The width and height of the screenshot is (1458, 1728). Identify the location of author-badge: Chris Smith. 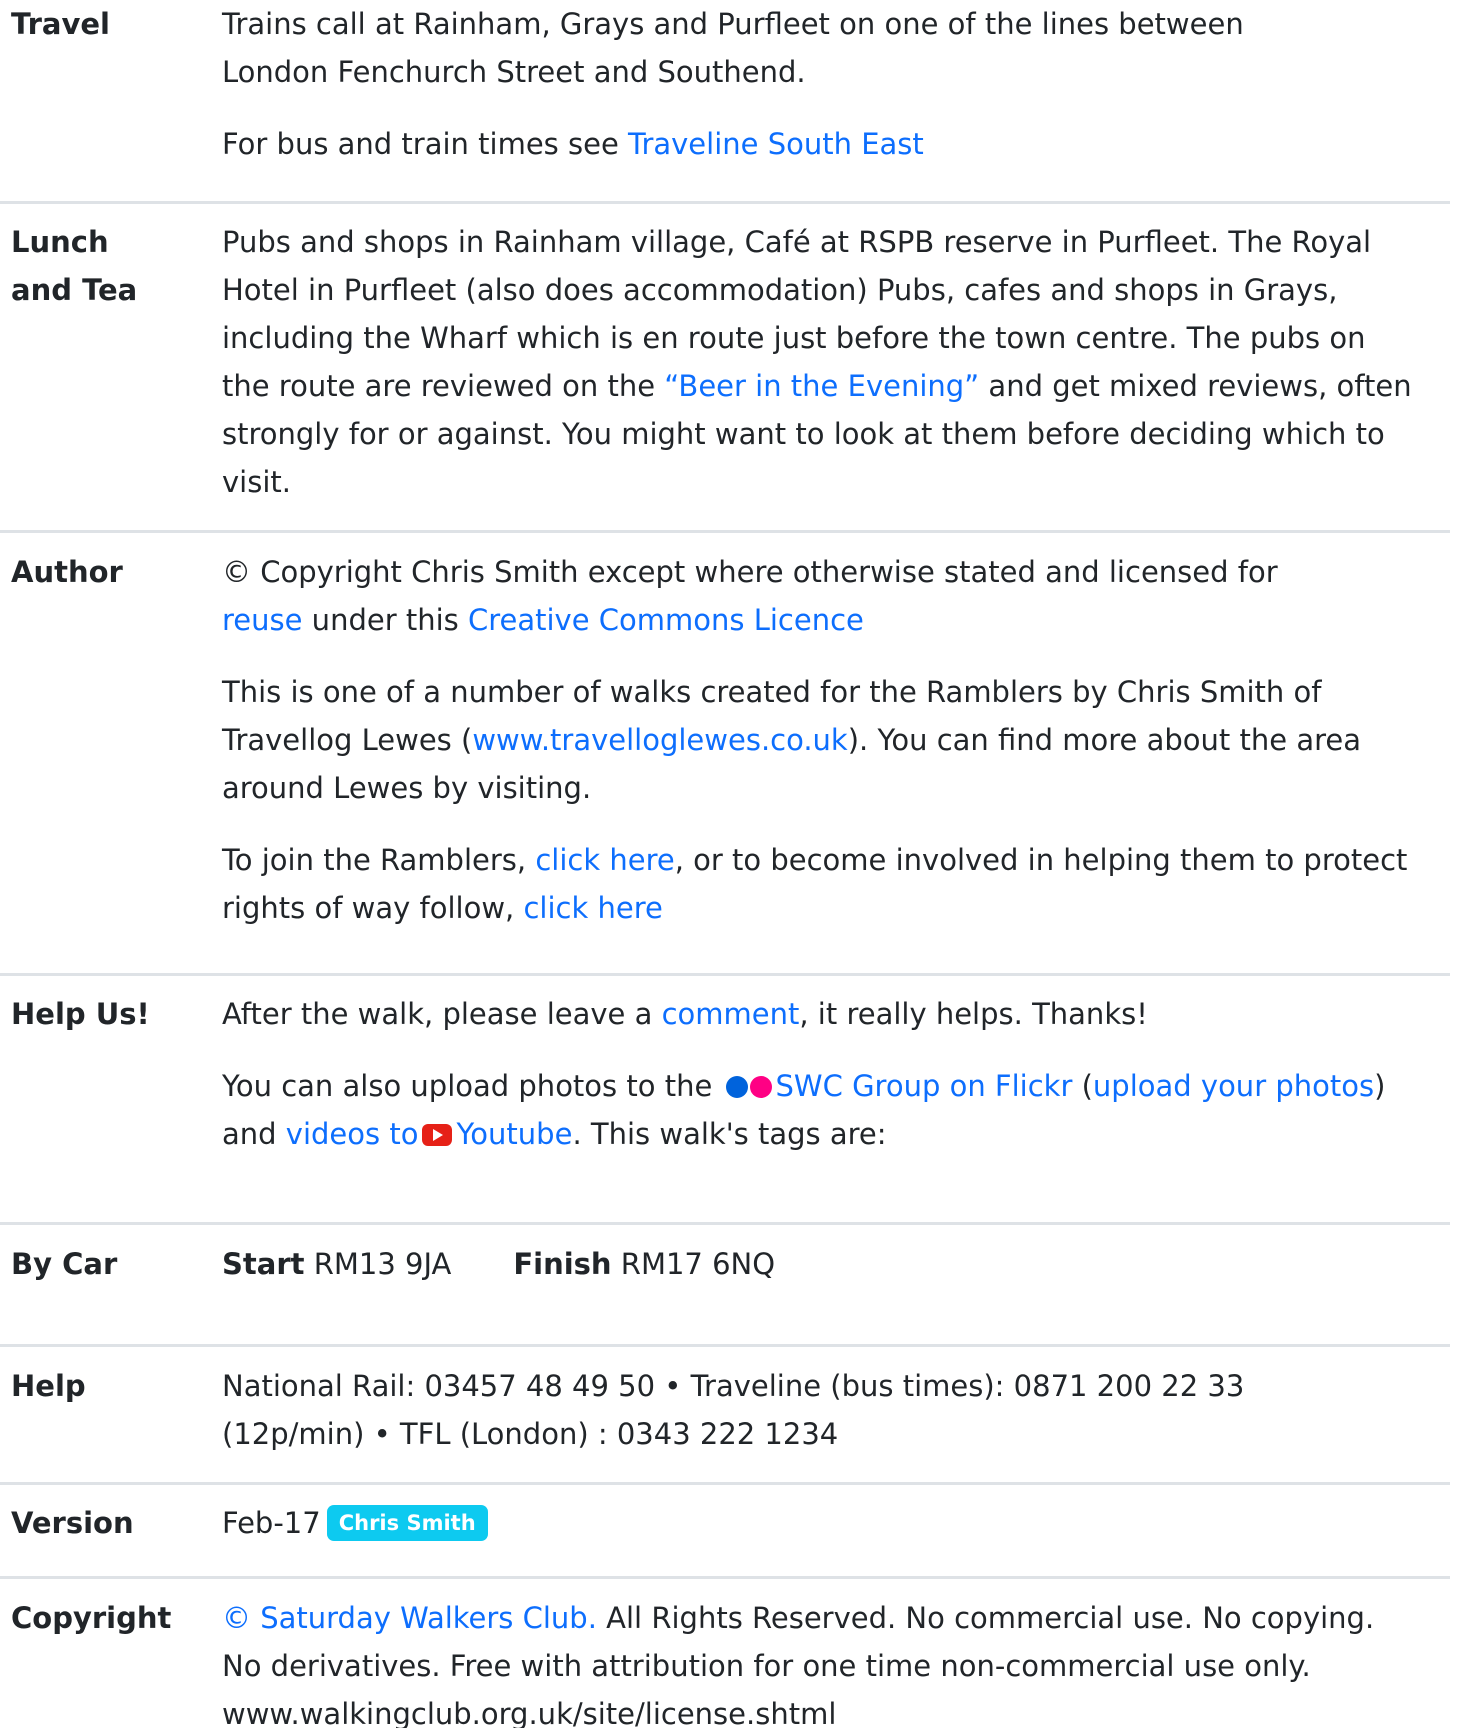
(407, 1523).